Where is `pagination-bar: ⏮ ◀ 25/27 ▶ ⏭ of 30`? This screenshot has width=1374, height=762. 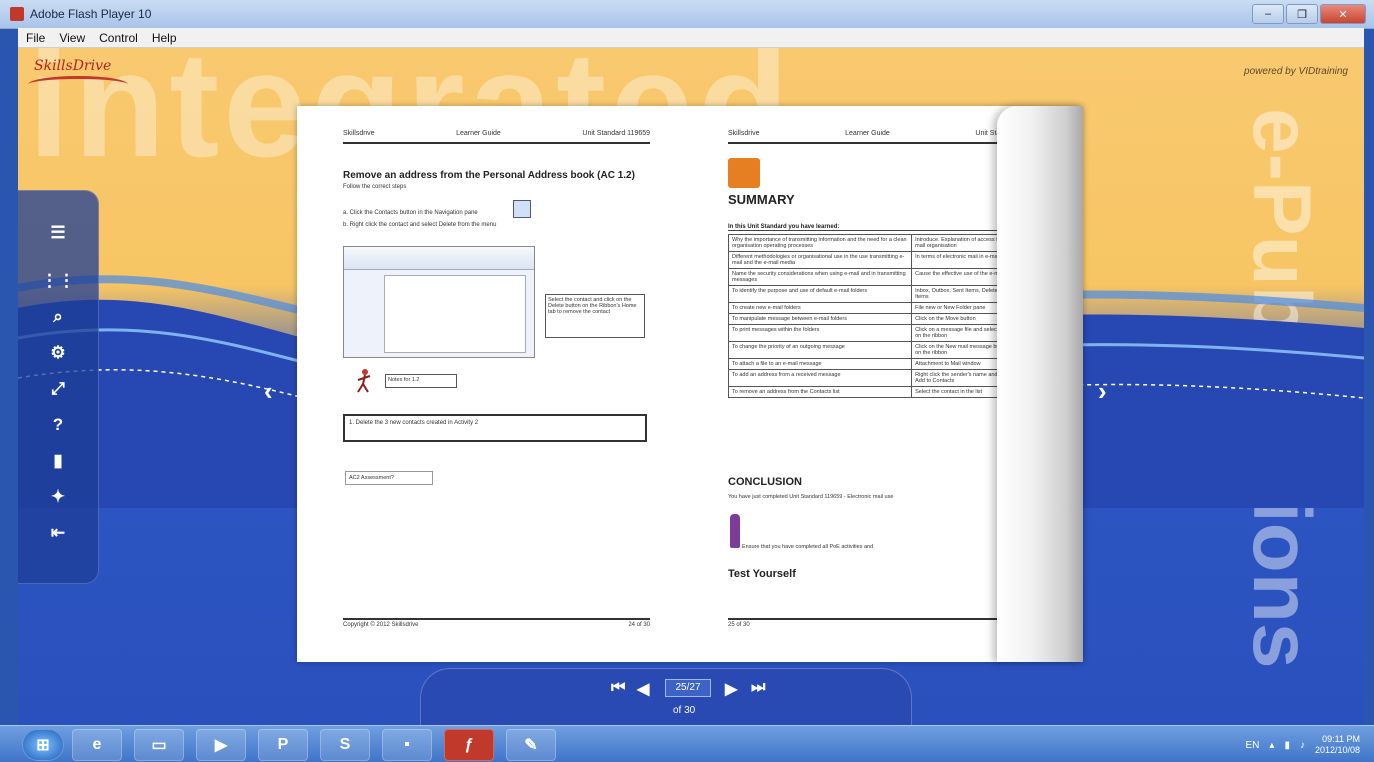 pagination-bar: ⏮ ◀ 25/27 ▶ ⏭ of 30 is located at coordinates (666, 696).